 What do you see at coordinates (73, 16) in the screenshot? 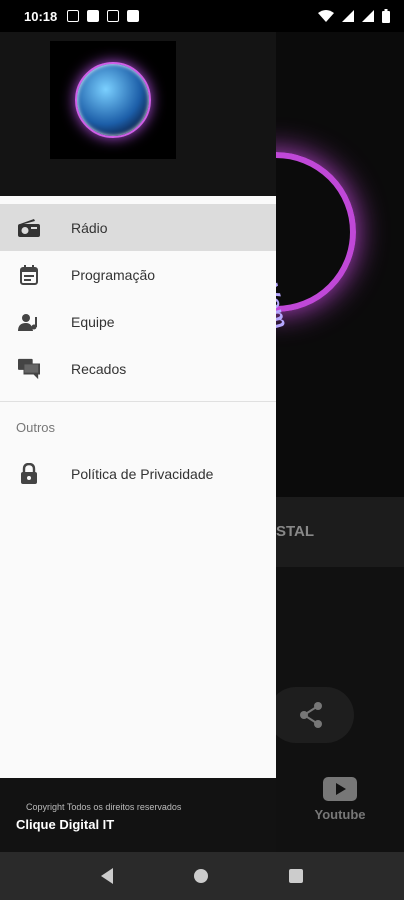
I see `sim-icon` at bounding box center [73, 16].